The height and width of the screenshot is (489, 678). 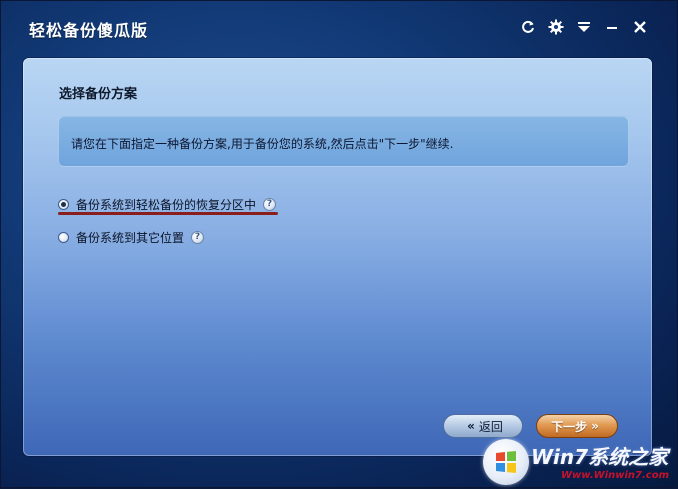 What do you see at coordinates (471, 426) in the screenshot?
I see `double-left-arrow-icon: «` at bounding box center [471, 426].